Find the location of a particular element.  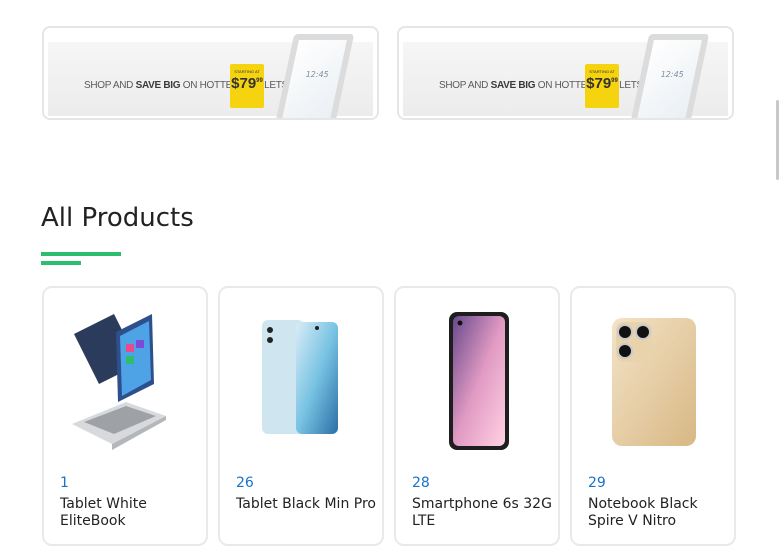

product-card: 28 Smartphone 6s 32G LTE is located at coordinates (477, 416).